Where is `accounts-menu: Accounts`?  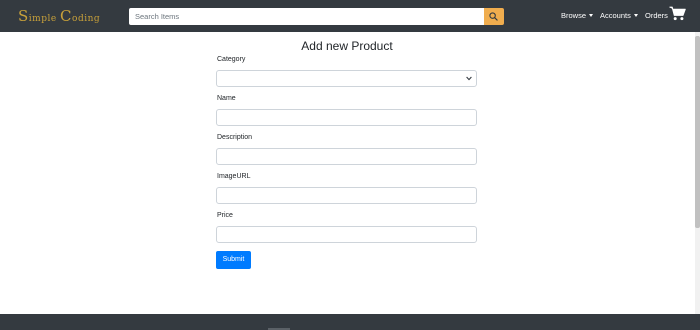 accounts-menu: Accounts is located at coordinates (619, 16).